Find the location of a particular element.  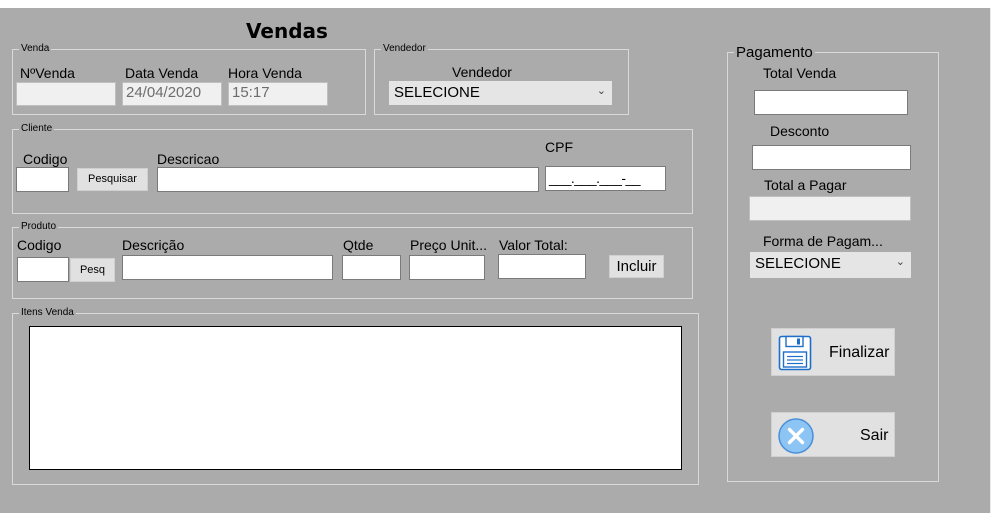

produto-codigo-input is located at coordinates (43, 269).